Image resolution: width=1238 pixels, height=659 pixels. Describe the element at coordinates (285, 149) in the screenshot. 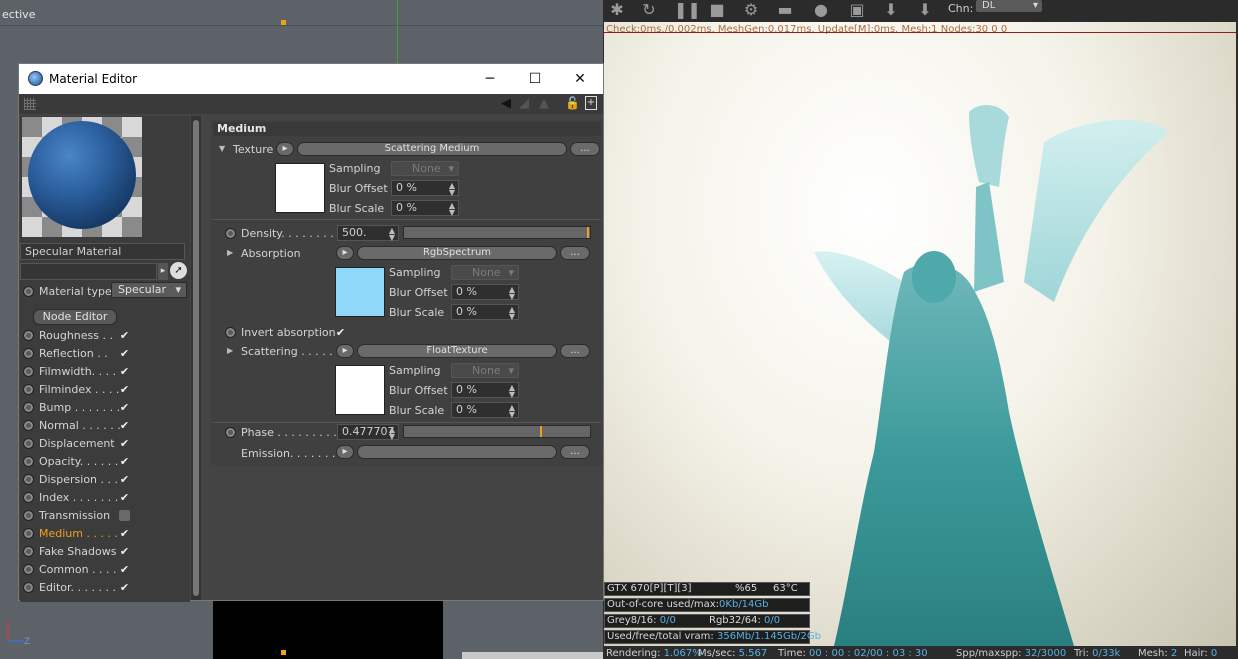

I see `texture-arrow-button: ▸` at that location.